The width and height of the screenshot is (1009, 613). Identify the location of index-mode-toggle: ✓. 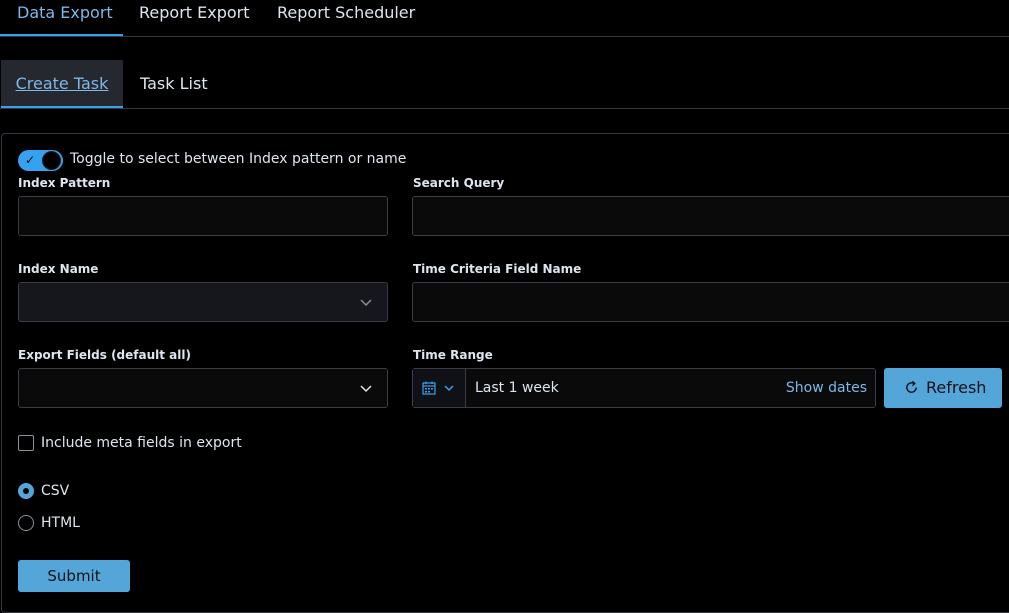
(40, 160).